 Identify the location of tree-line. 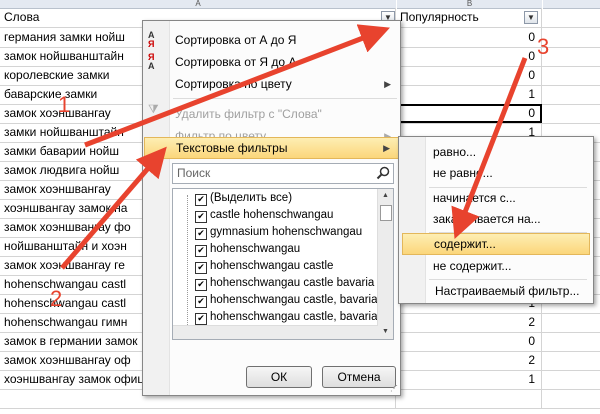
(188, 265).